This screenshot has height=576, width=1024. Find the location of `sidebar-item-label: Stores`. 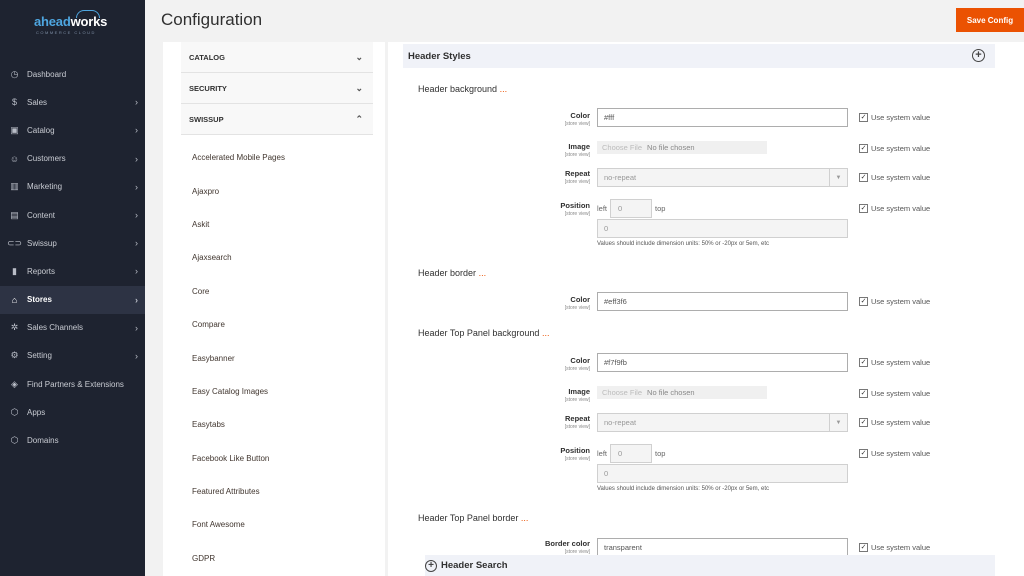

sidebar-item-label: Stores is located at coordinates (39, 300).